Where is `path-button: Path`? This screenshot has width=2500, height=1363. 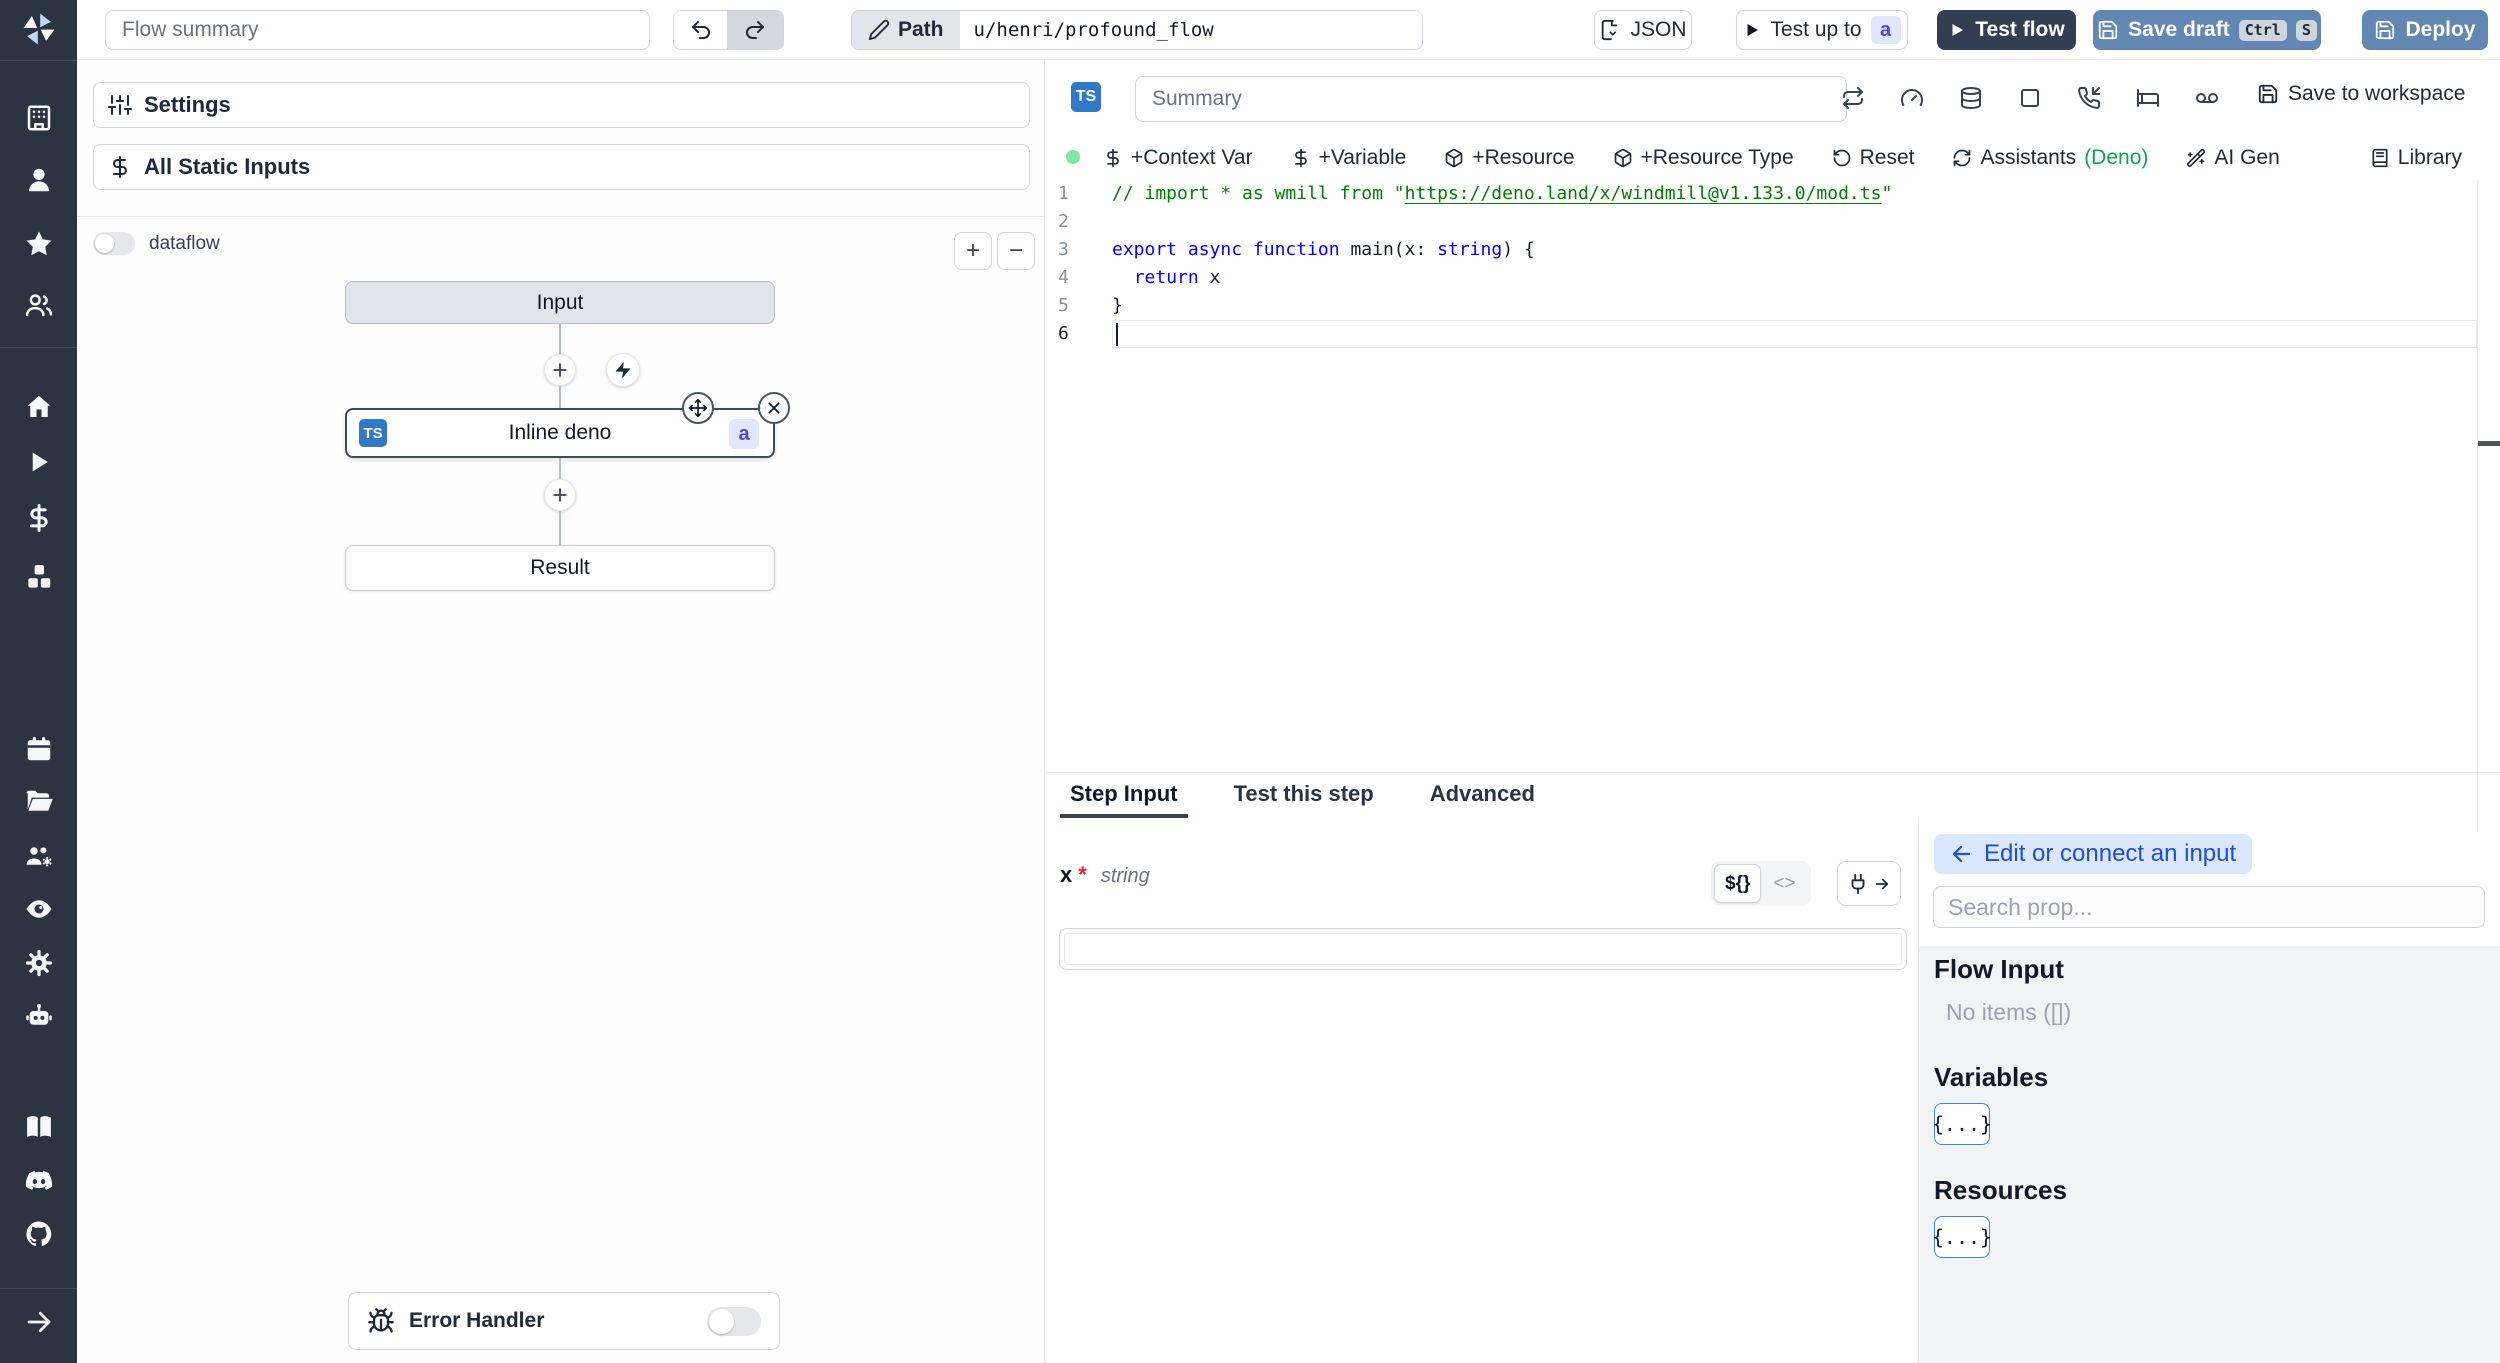
path-button: Path is located at coordinates (906, 30).